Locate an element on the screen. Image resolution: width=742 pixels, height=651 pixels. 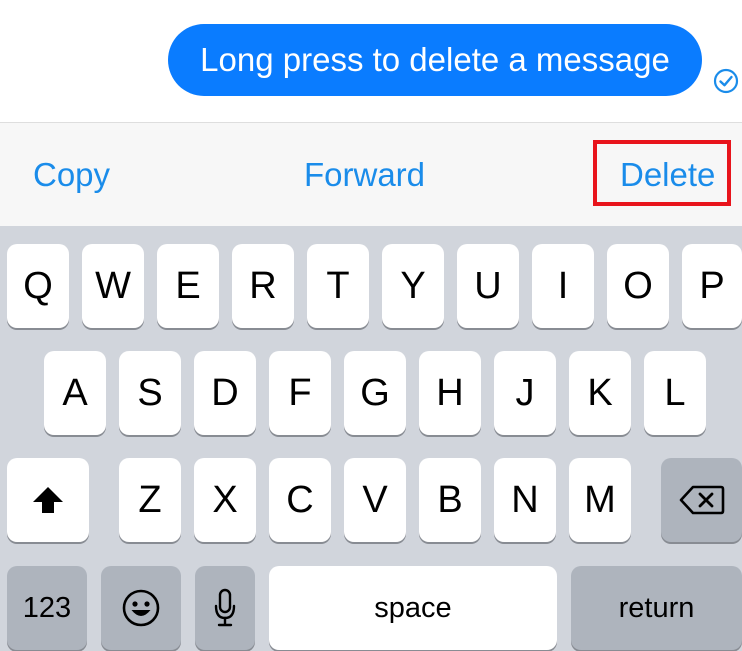
forward-action: Forward is located at coordinates (364, 174).